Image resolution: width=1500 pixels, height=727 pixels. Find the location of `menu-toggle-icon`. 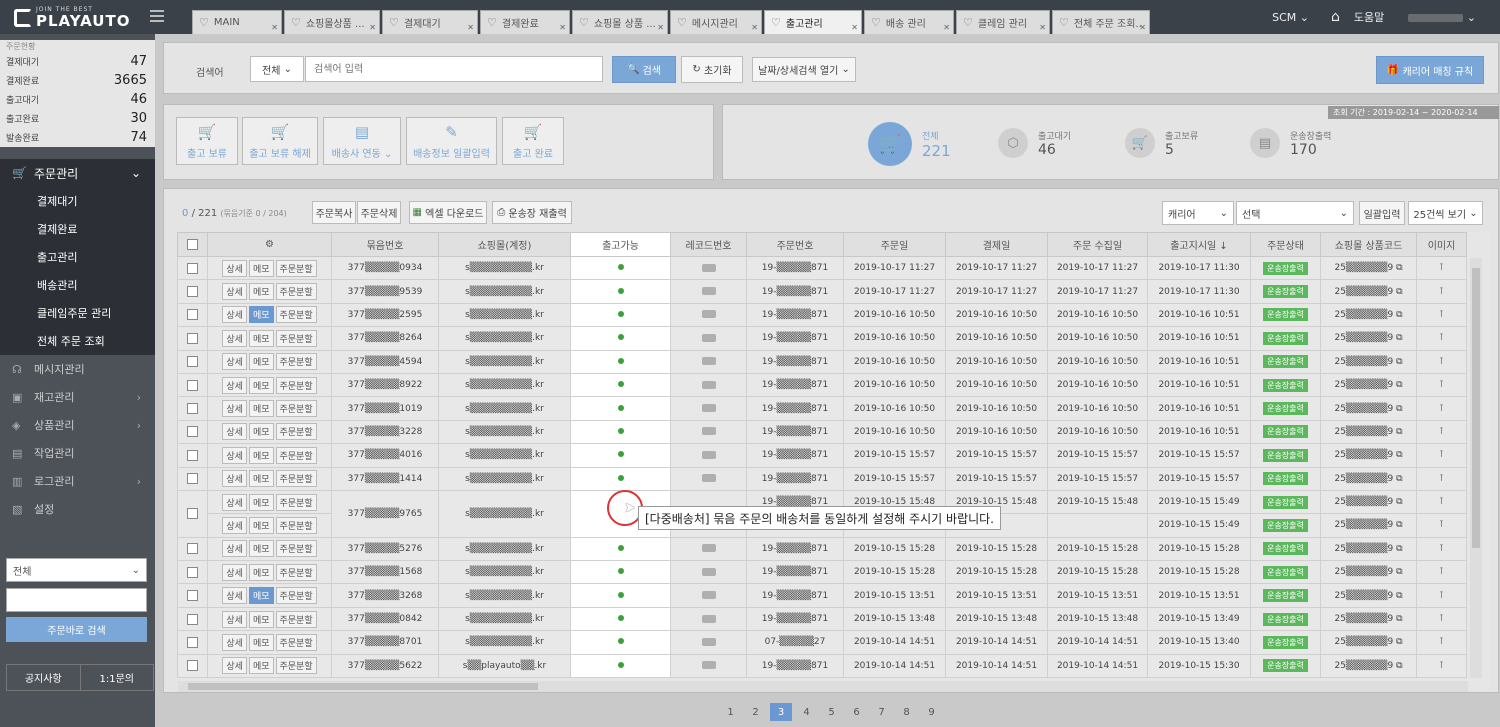

menu-toggle-icon is located at coordinates (157, 16).